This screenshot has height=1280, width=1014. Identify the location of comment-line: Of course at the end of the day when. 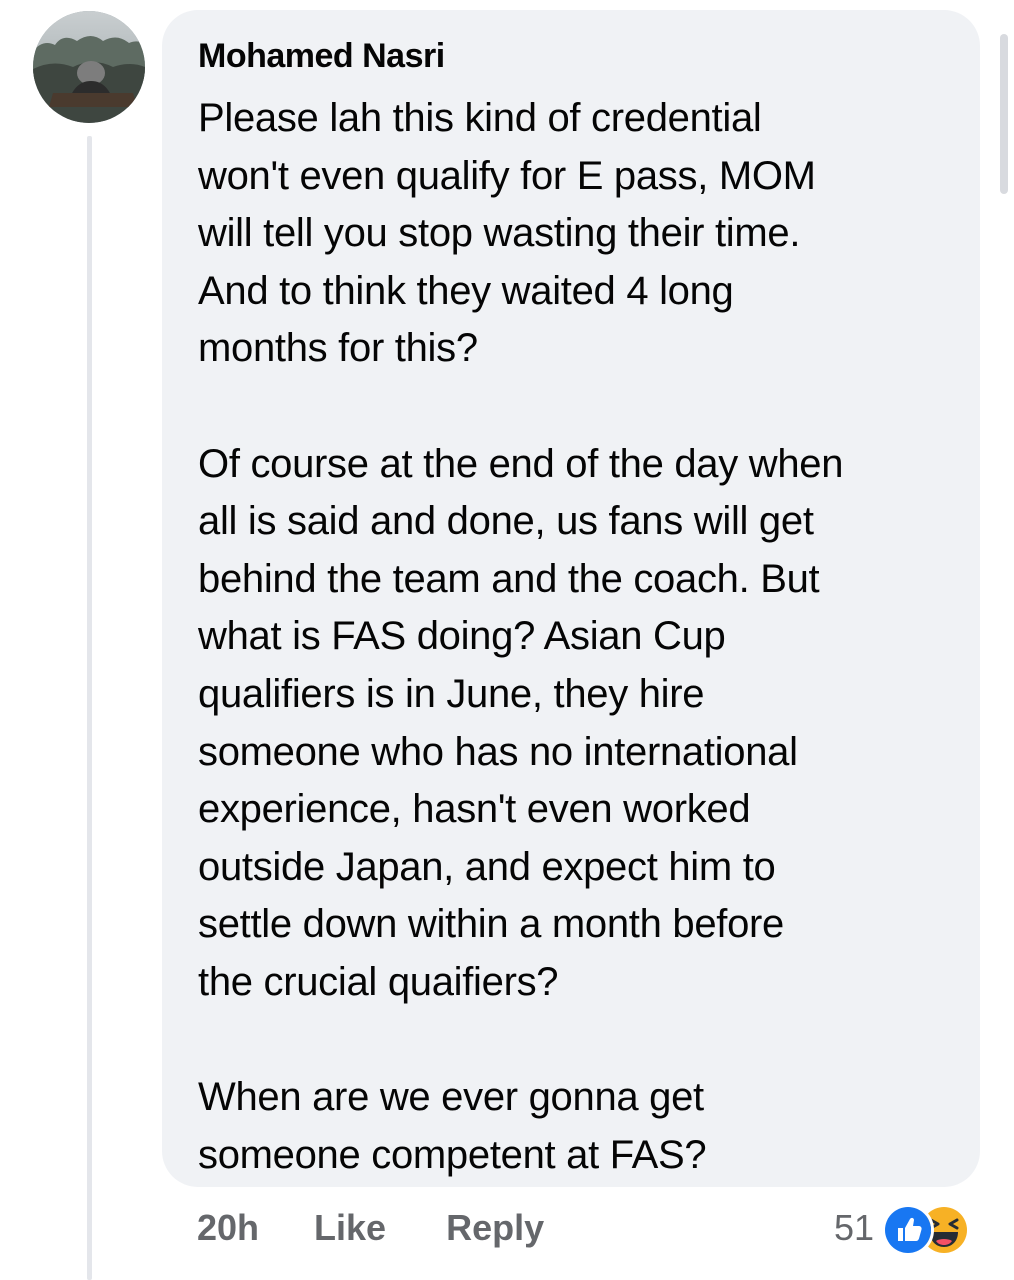
(521, 463).